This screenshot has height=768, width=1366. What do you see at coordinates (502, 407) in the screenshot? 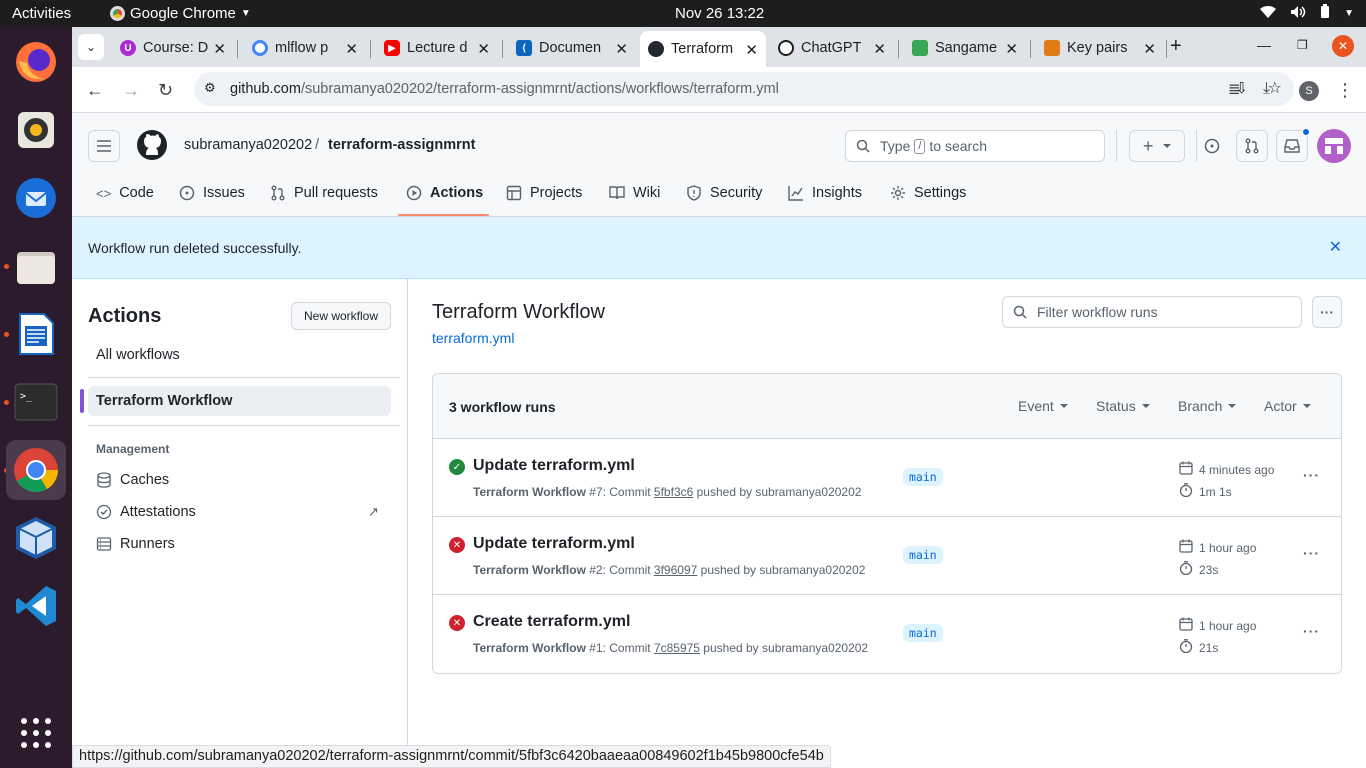
I see `runs-count: 3 workflow runs` at bounding box center [502, 407].